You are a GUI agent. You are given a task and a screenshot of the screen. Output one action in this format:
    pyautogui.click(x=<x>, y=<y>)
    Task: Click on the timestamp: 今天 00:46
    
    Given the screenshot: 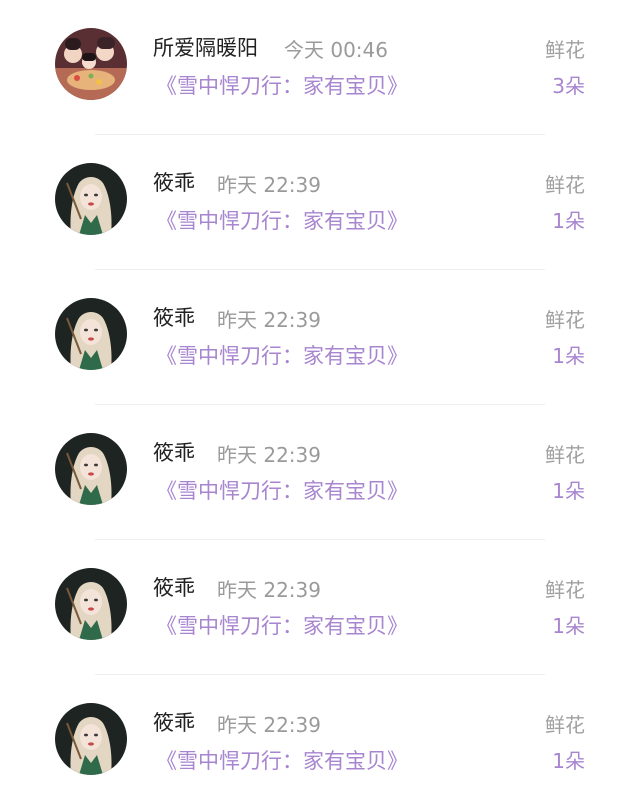 What is the action you would take?
    pyautogui.click(x=336, y=50)
    